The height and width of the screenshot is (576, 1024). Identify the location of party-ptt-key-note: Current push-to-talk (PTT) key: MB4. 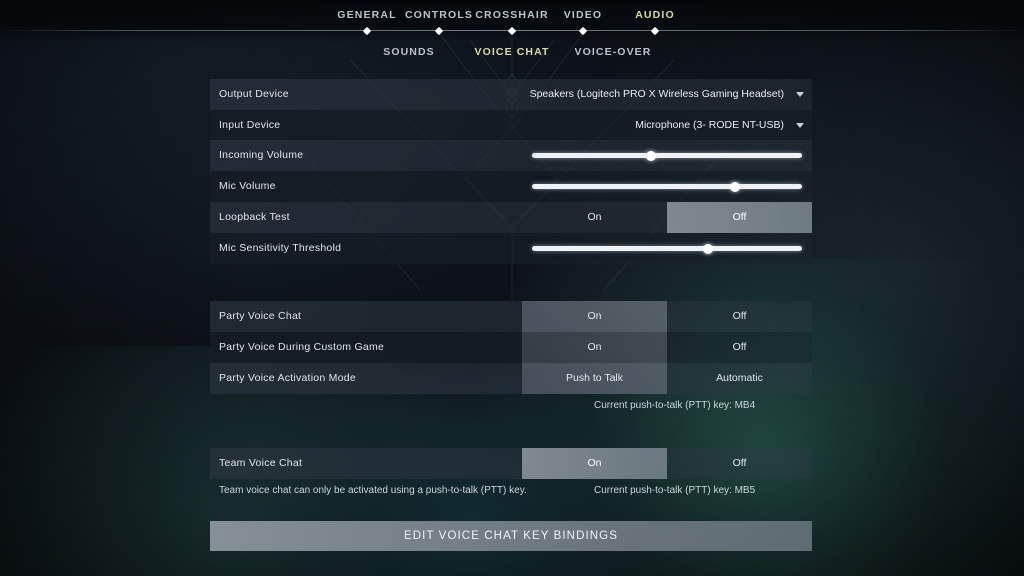
(675, 405).